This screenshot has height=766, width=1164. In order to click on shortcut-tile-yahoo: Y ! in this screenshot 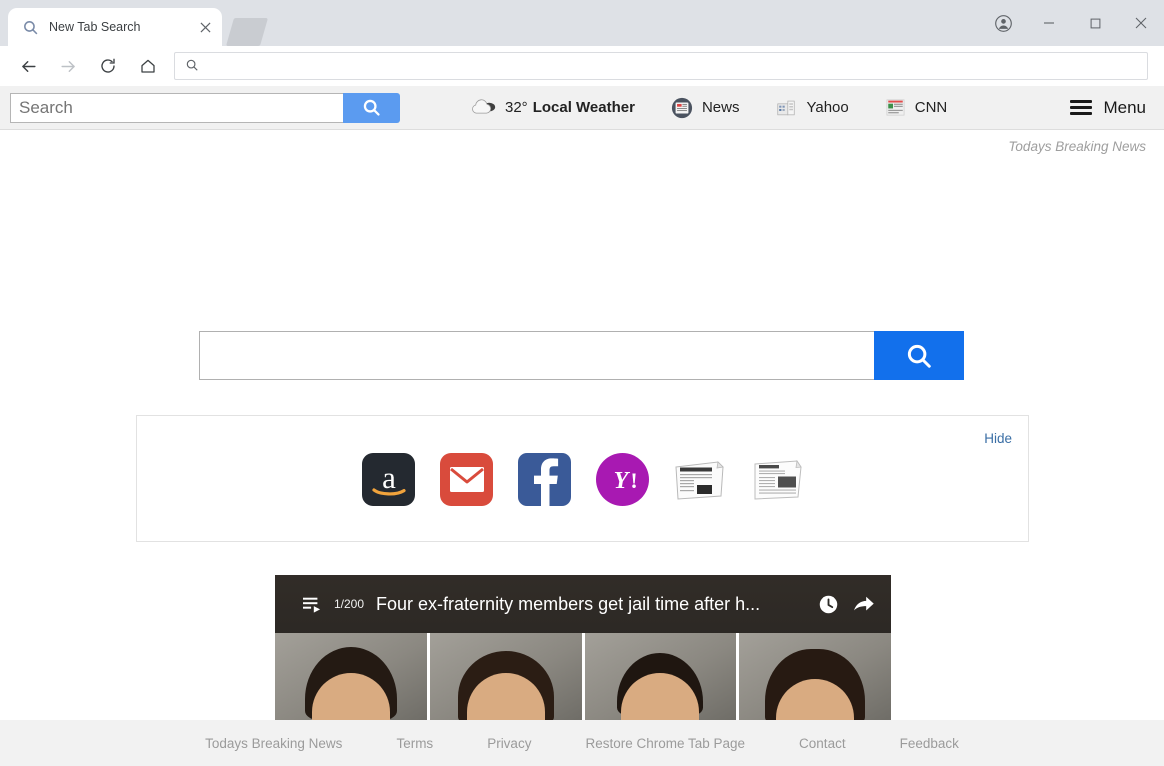, I will do `click(622, 479)`.